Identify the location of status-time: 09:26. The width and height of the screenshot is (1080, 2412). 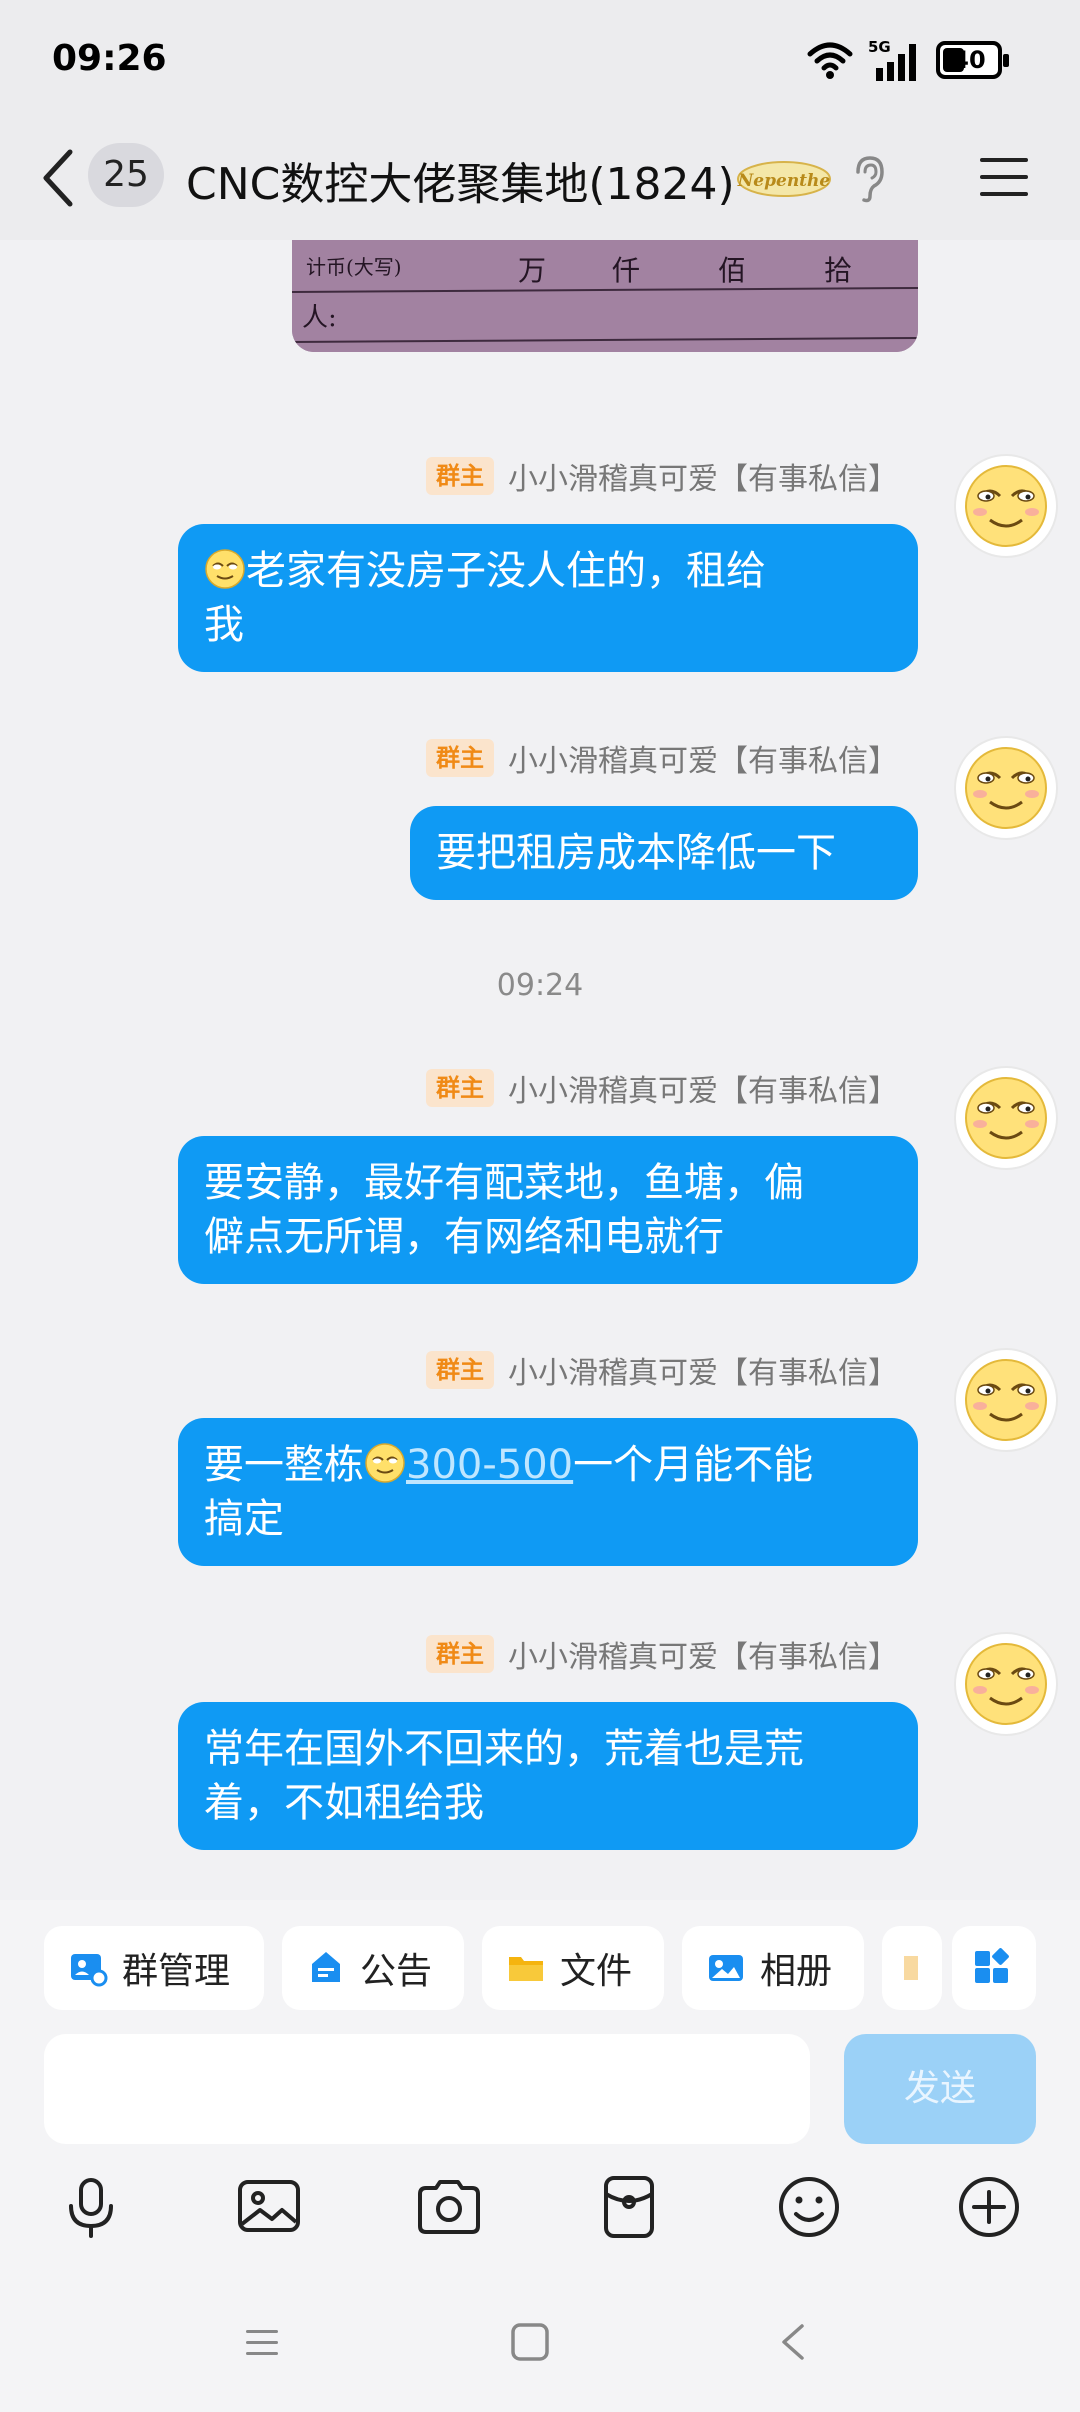
(109, 58).